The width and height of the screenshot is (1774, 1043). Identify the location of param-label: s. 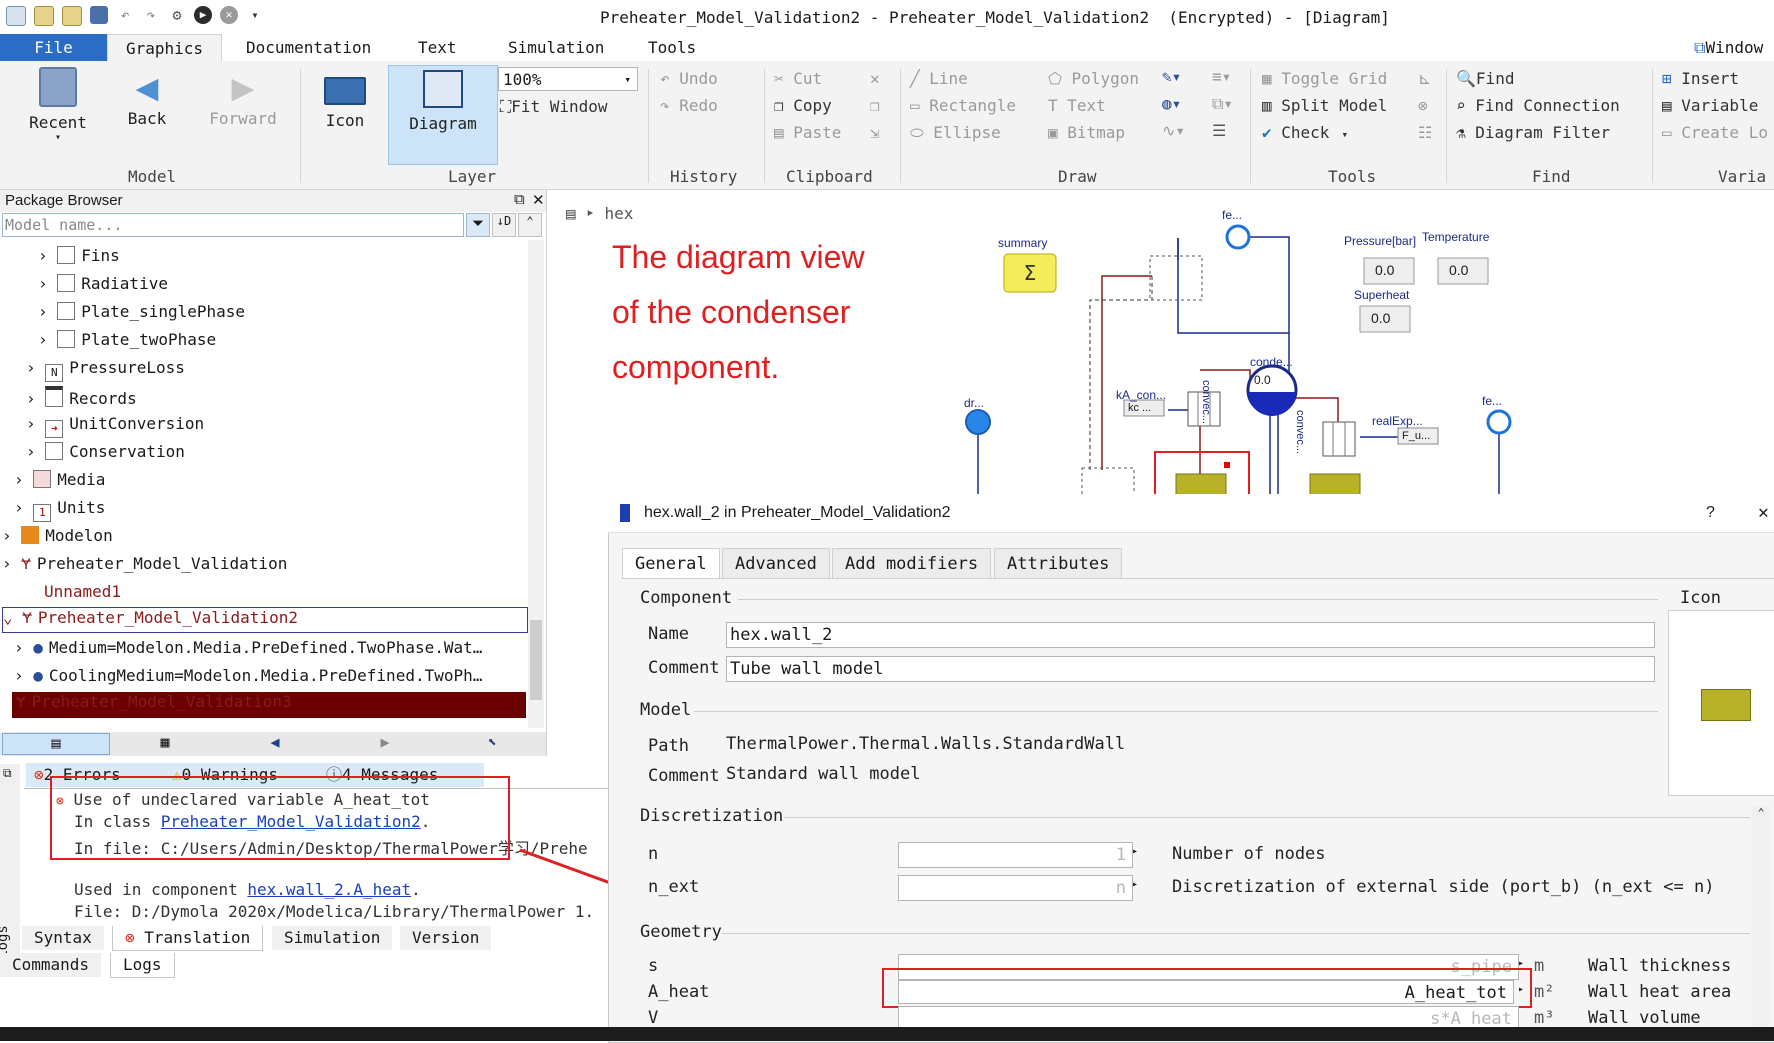
(653, 966).